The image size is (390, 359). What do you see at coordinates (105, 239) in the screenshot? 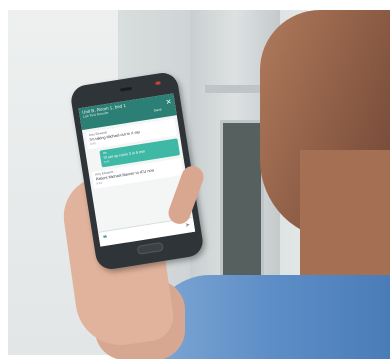
I see `quote-icon: ❝` at bounding box center [105, 239].